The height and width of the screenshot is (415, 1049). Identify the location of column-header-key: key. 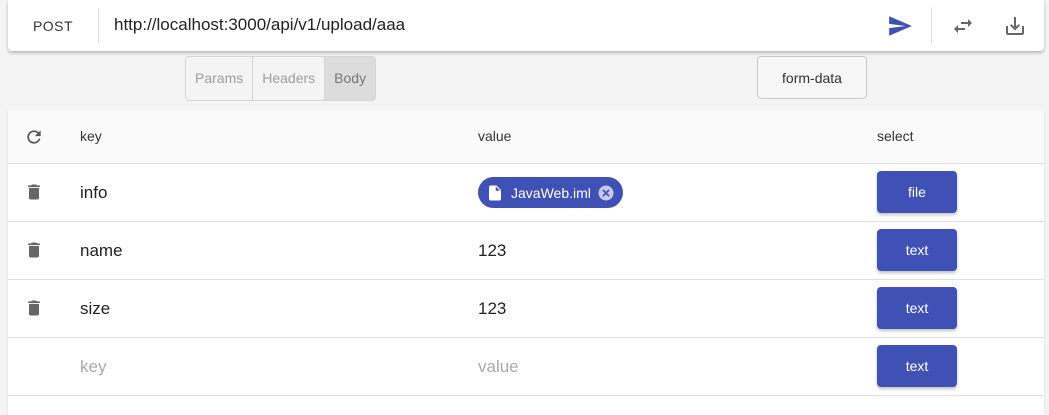
(91, 136).